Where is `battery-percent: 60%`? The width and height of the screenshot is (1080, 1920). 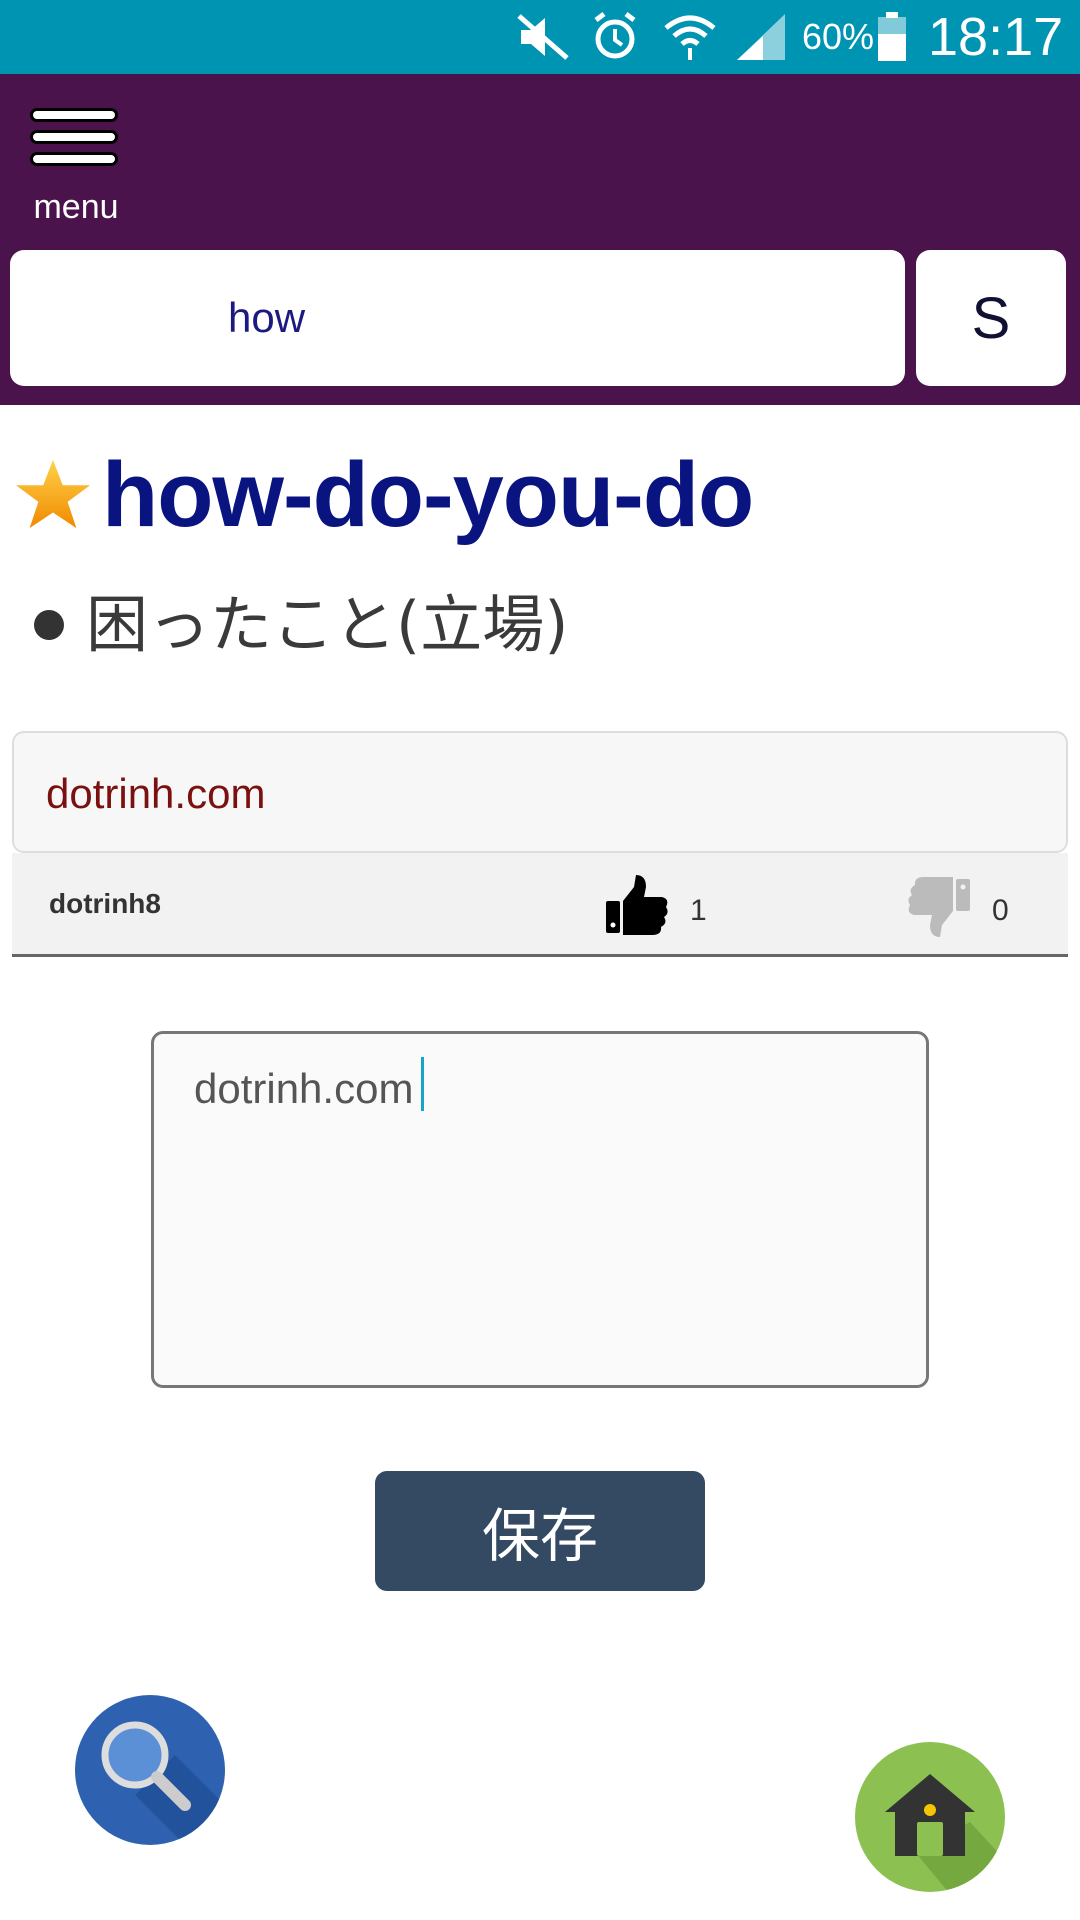 battery-percent: 60% is located at coordinates (838, 36).